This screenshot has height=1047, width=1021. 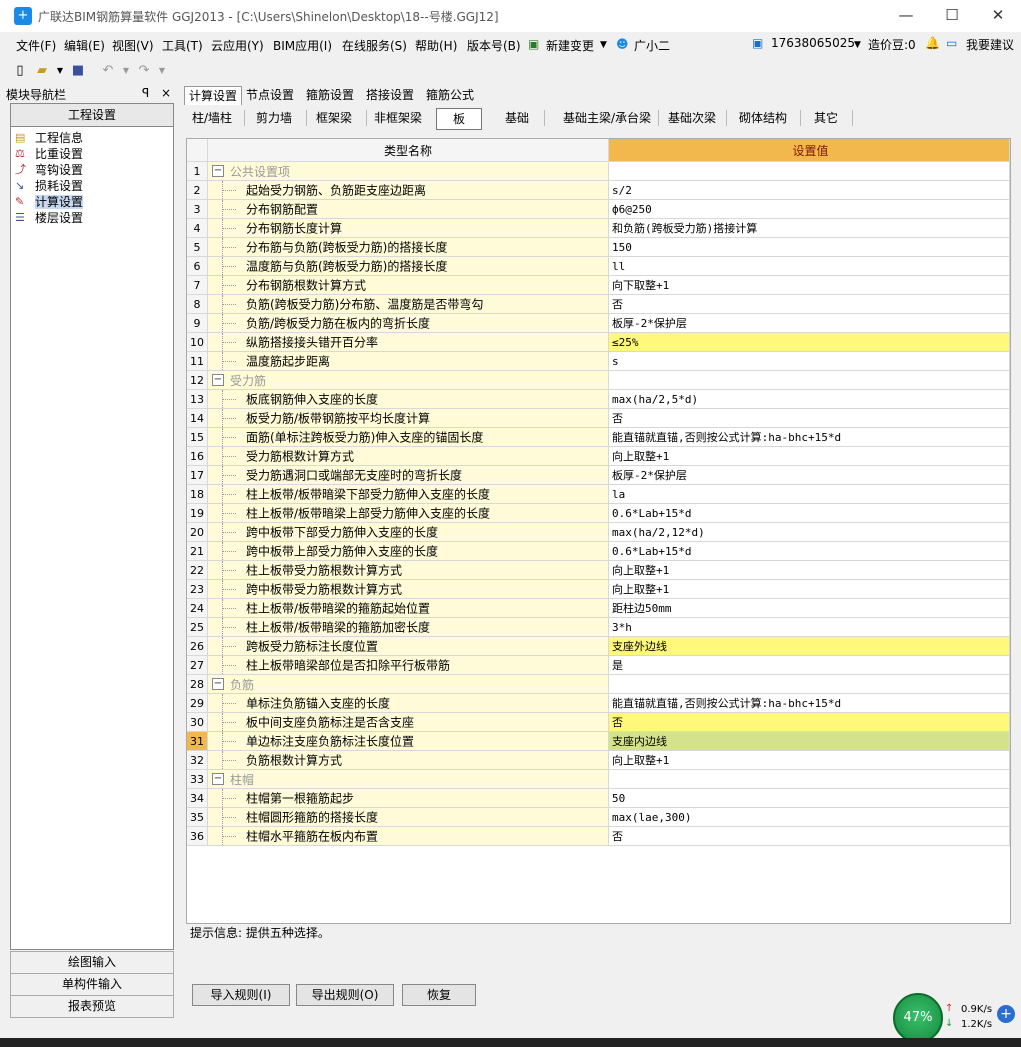 I want to click on setting-row: 5 分布筋与负筋(跨板受力筋)的搭接长度 150, so click(x=598, y=247).